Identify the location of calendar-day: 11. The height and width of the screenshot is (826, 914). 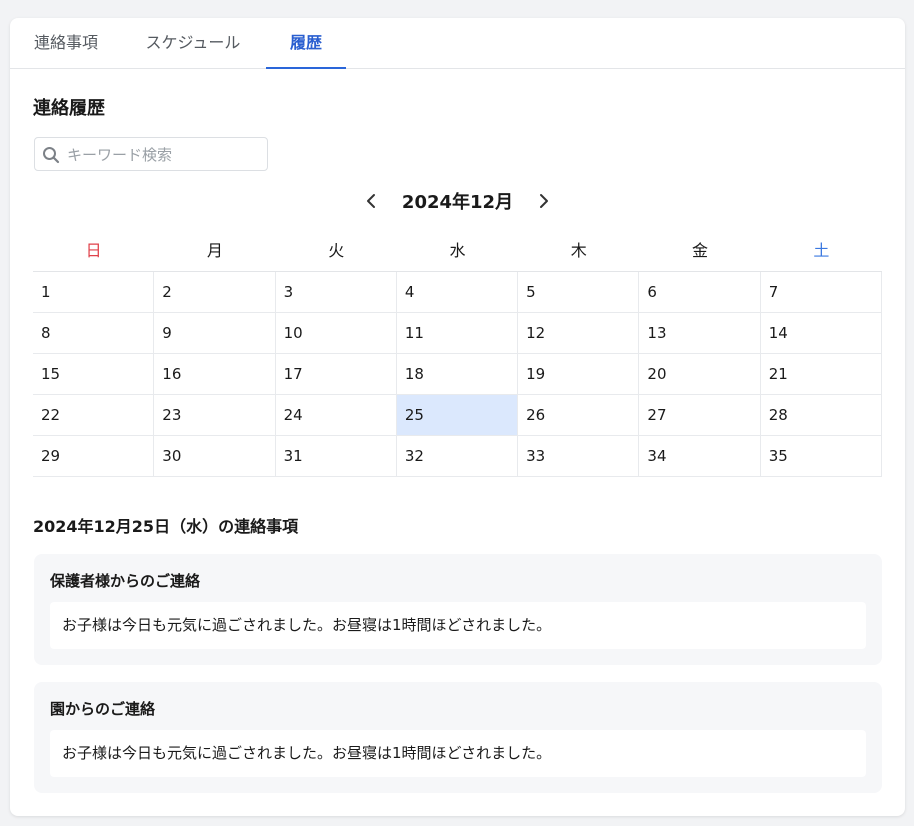
(458, 333).